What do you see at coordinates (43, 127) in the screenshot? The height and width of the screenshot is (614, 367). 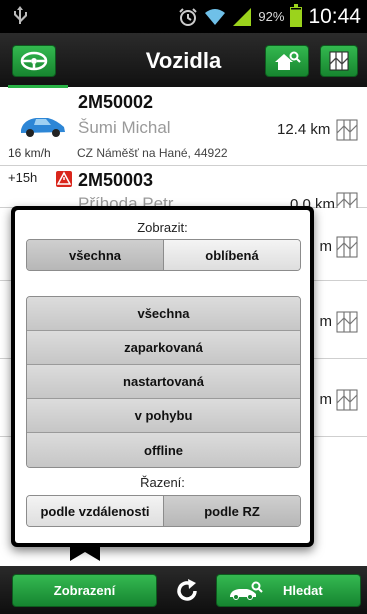 I see `car-icon` at bounding box center [43, 127].